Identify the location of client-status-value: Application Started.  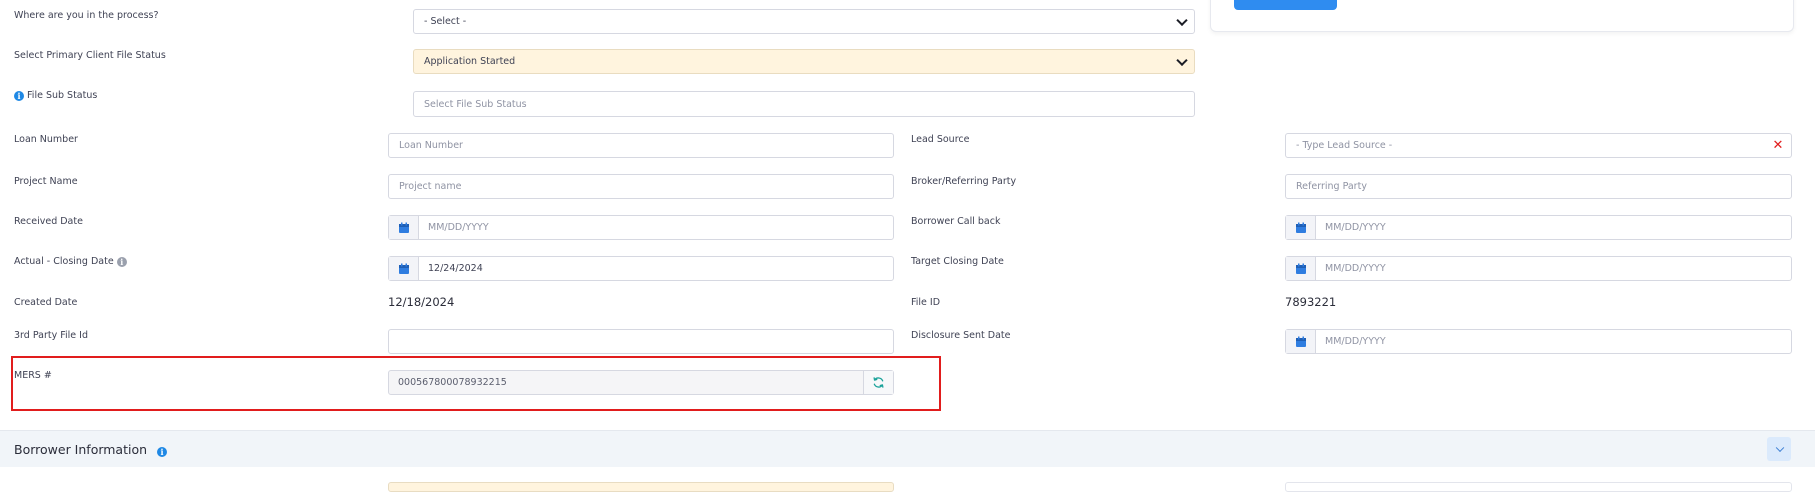
(470, 61).